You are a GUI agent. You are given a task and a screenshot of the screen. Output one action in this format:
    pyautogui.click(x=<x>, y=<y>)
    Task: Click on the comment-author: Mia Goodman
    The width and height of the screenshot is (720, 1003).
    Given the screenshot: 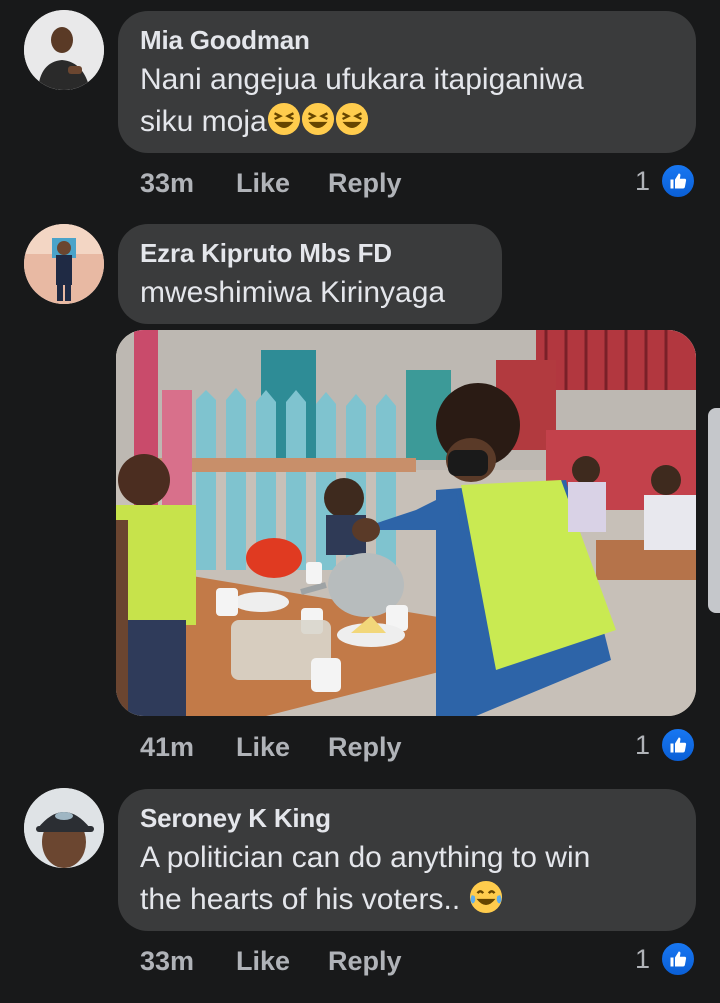 What is the action you would take?
    pyautogui.click(x=407, y=40)
    